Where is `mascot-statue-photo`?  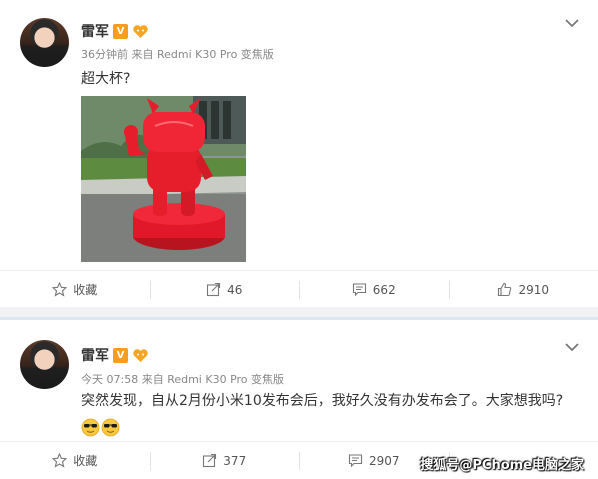 mascot-statue-photo is located at coordinates (163, 179).